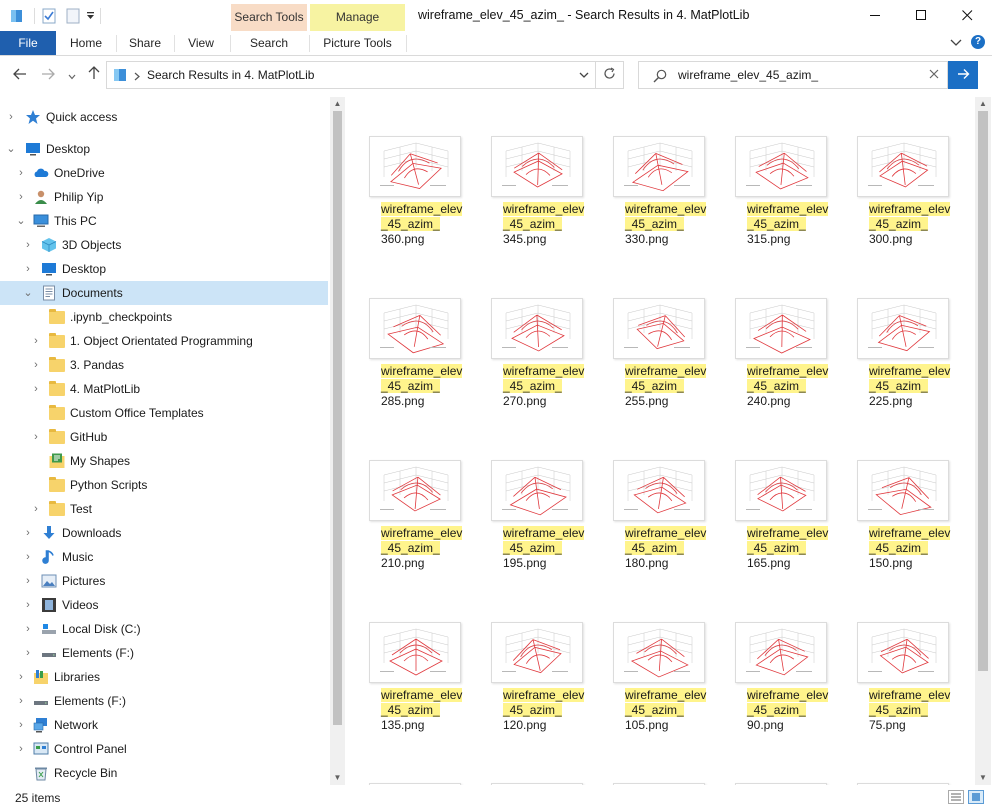  I want to click on tab-share: Share, so click(145, 43).